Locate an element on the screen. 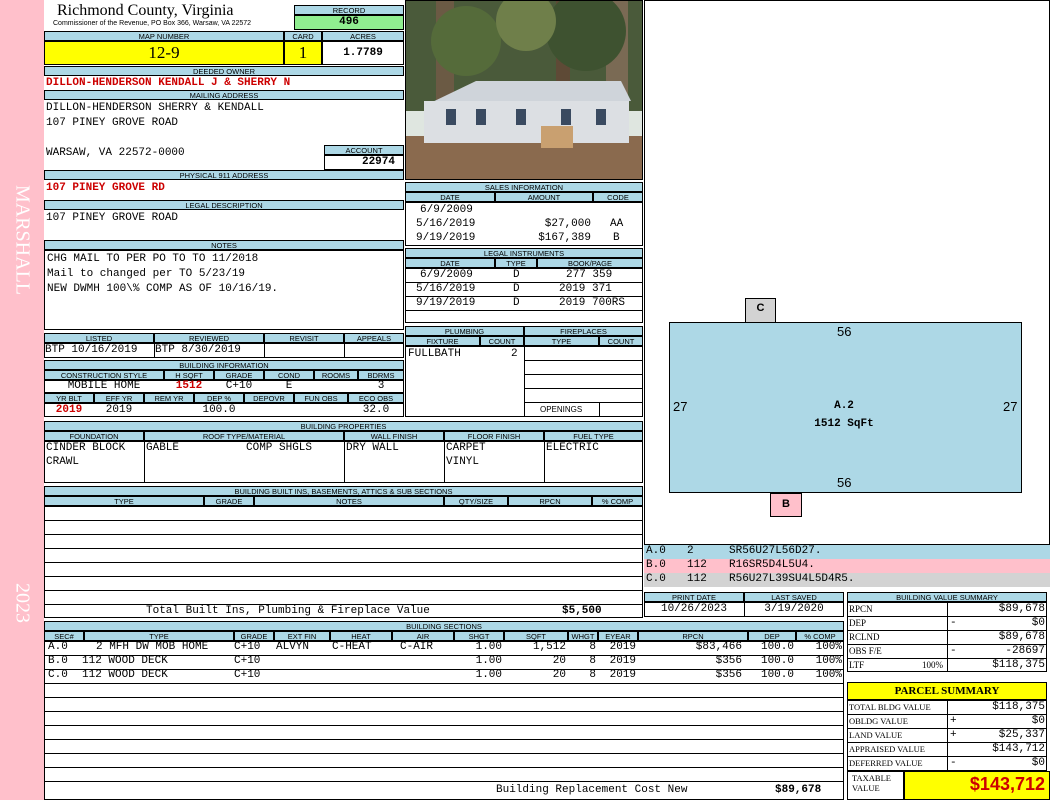 The height and width of the screenshot is (800, 1050). col-header: FOUNDATION is located at coordinates (94, 436).